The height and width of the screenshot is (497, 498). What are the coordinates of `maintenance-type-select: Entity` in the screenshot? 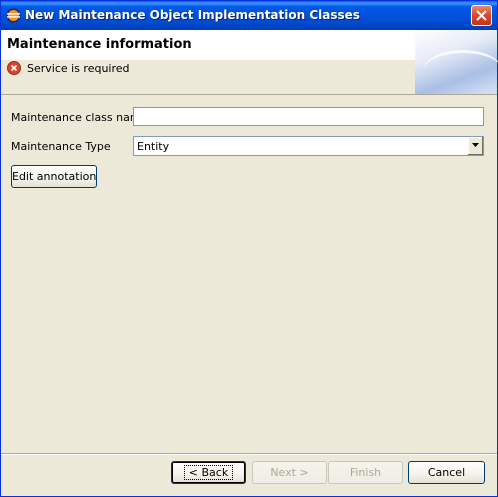 It's located at (308, 146).